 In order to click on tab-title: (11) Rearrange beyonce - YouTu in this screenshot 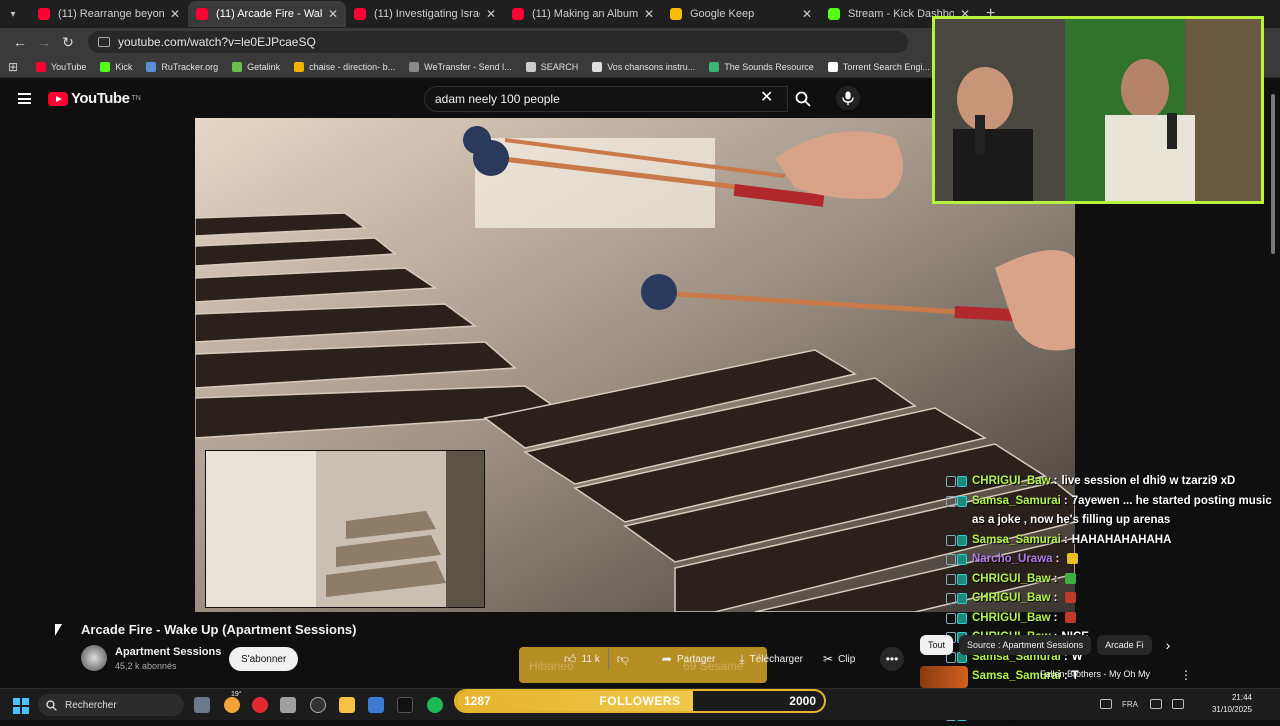, I will do `click(111, 14)`.